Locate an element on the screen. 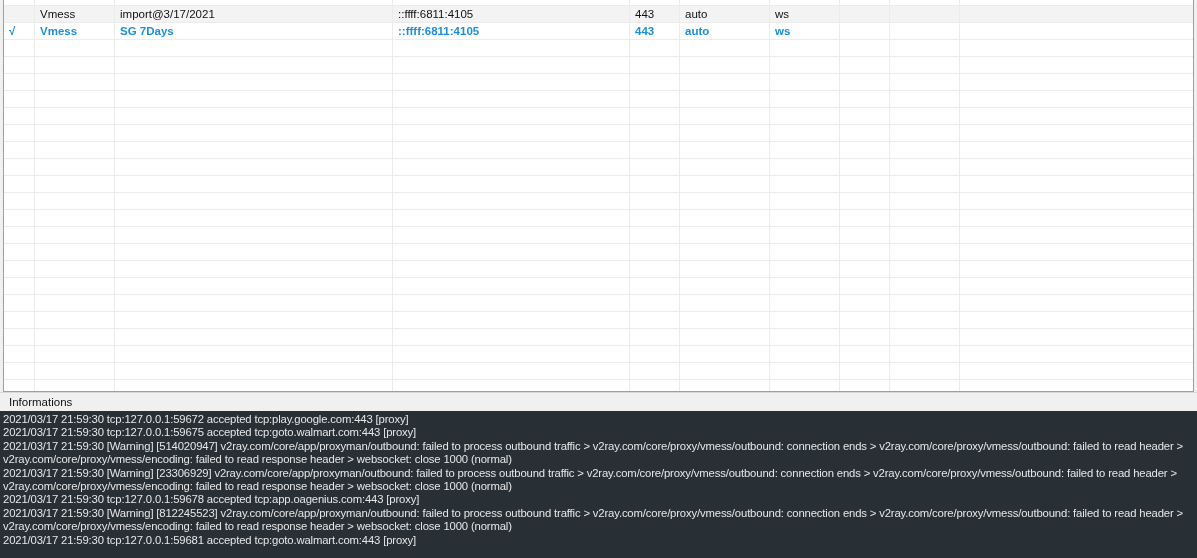 This screenshot has height=558, width=1197. table-cell: SG 7Days is located at coordinates (147, 31).